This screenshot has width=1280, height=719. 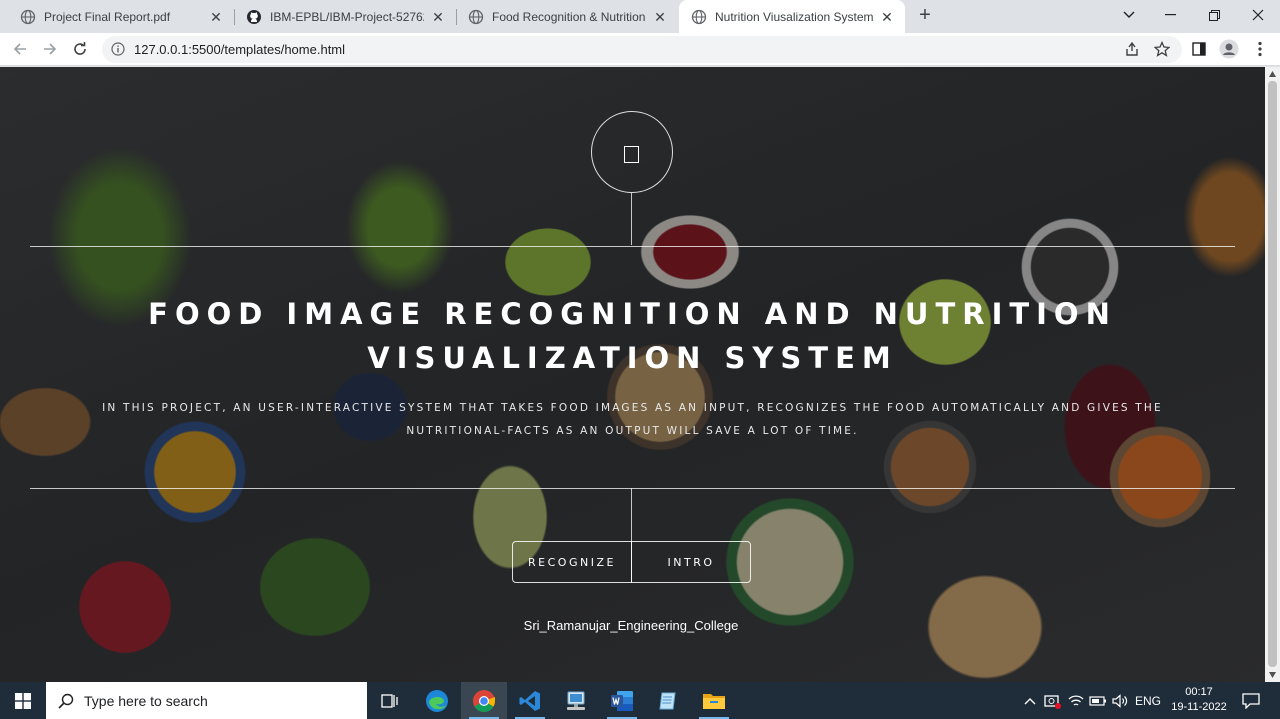 I want to click on reload-icon, so click(x=80, y=48).